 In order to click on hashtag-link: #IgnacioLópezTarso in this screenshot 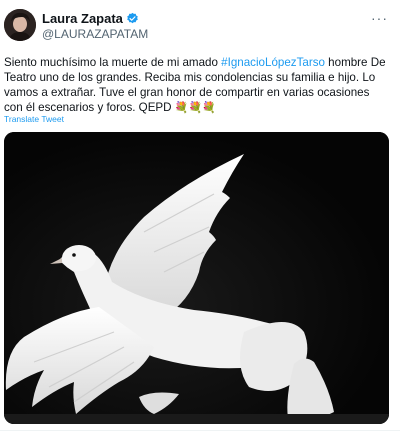, I will do `click(273, 62)`.